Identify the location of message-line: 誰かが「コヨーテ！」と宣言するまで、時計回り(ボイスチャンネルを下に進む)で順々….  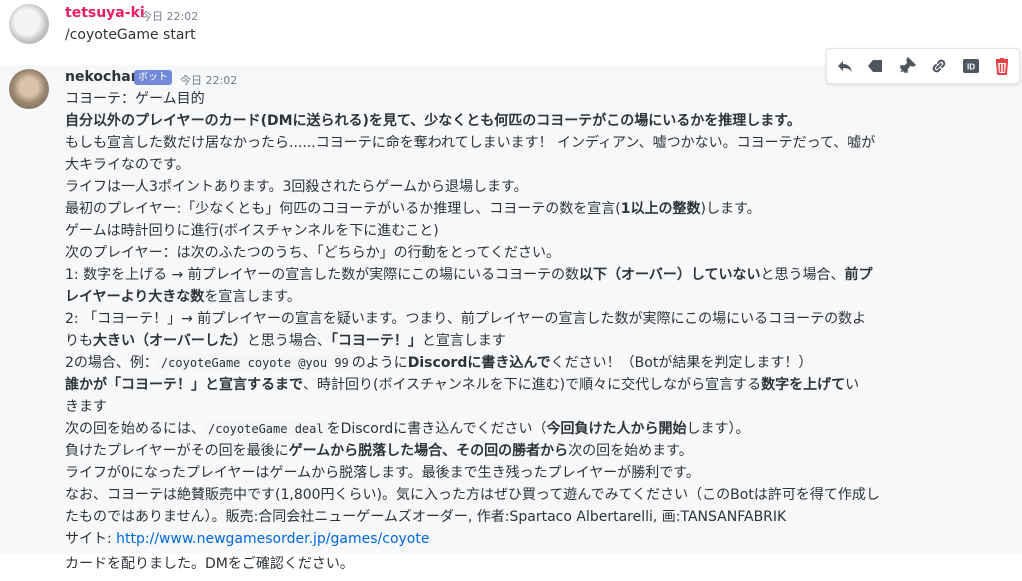
(462, 385).